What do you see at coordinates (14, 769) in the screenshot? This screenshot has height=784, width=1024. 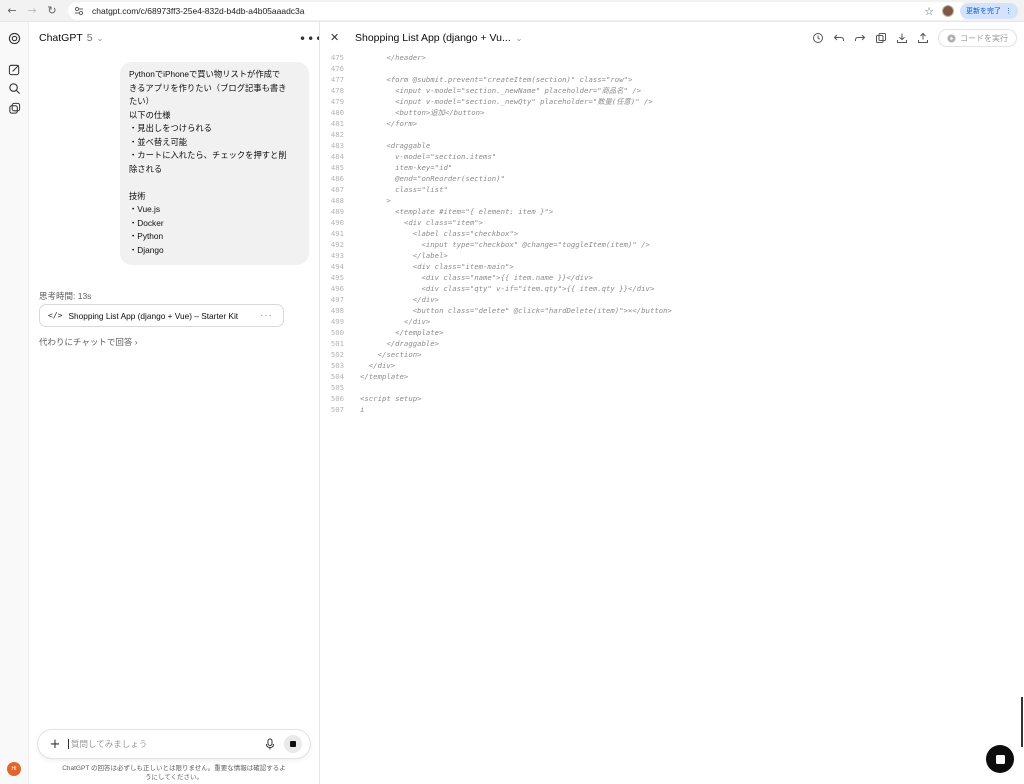 I see `user-avatar: HI` at bounding box center [14, 769].